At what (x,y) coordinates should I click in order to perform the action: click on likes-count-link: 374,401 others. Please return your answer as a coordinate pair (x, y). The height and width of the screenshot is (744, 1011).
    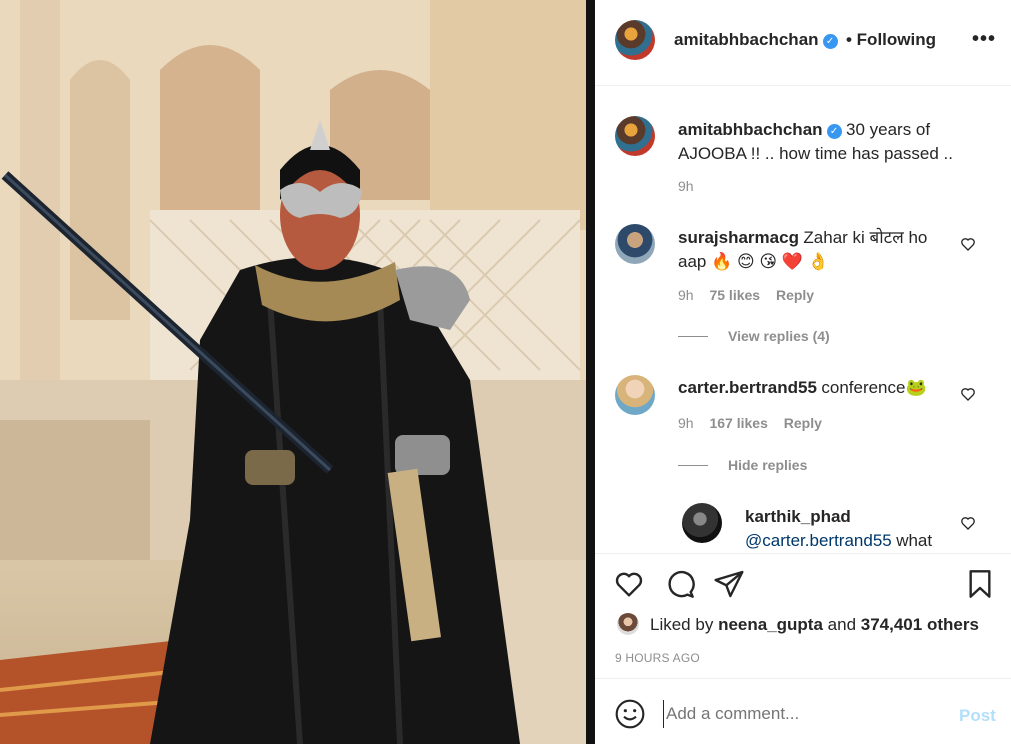
    Looking at the image, I should click on (920, 624).